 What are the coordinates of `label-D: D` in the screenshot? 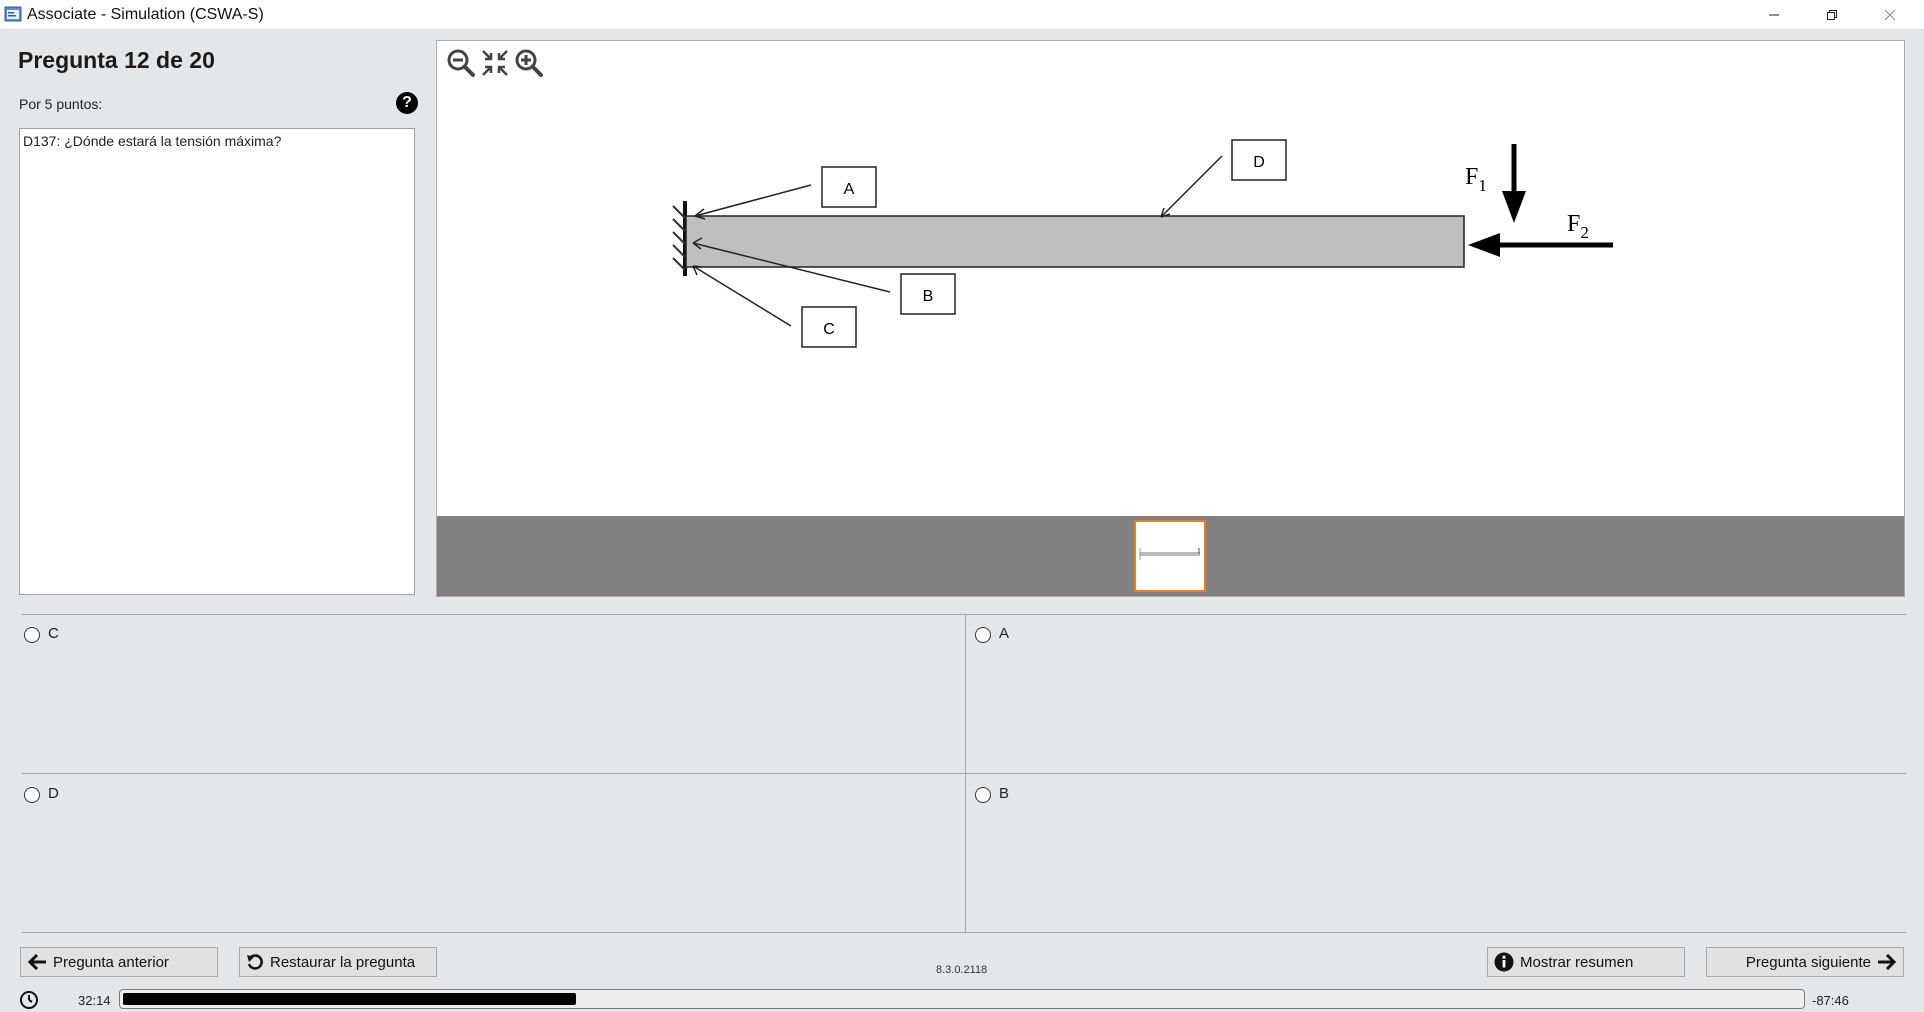 It's located at (1259, 160).